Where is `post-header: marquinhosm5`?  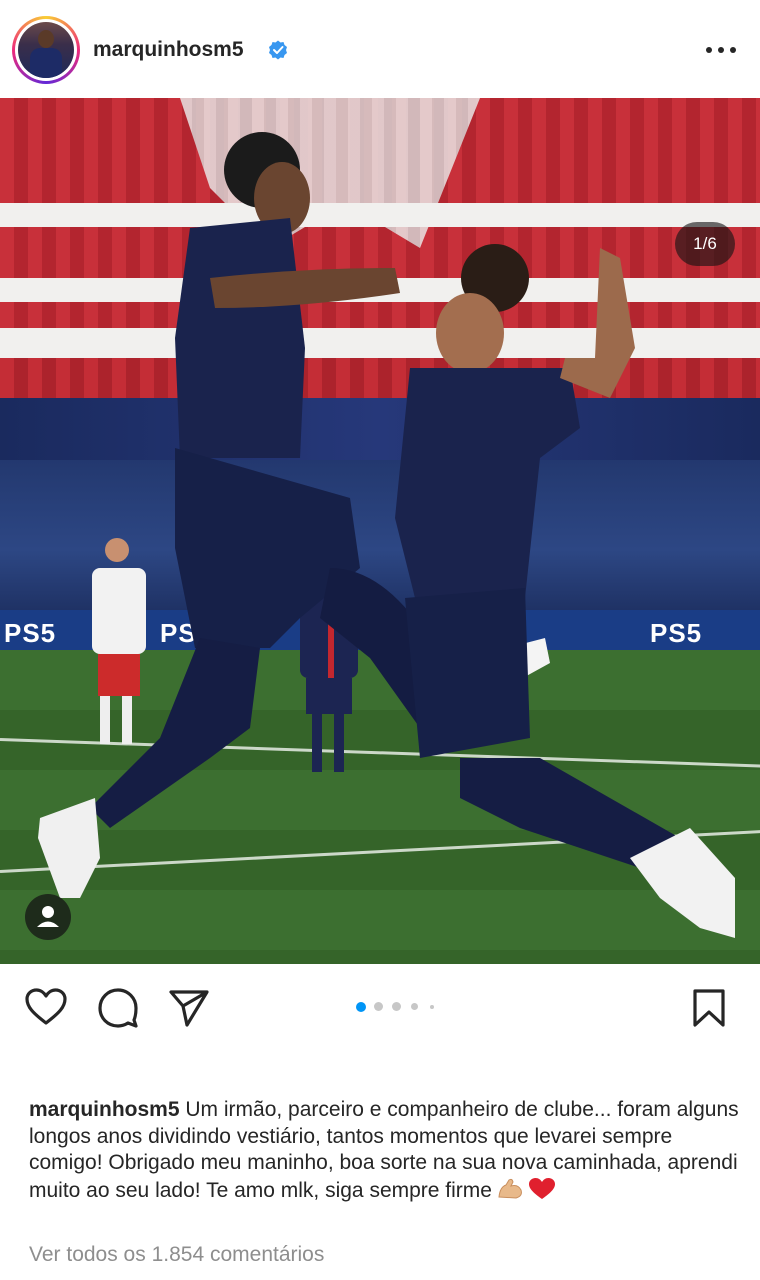 post-header: marquinhosm5 is located at coordinates (380, 49).